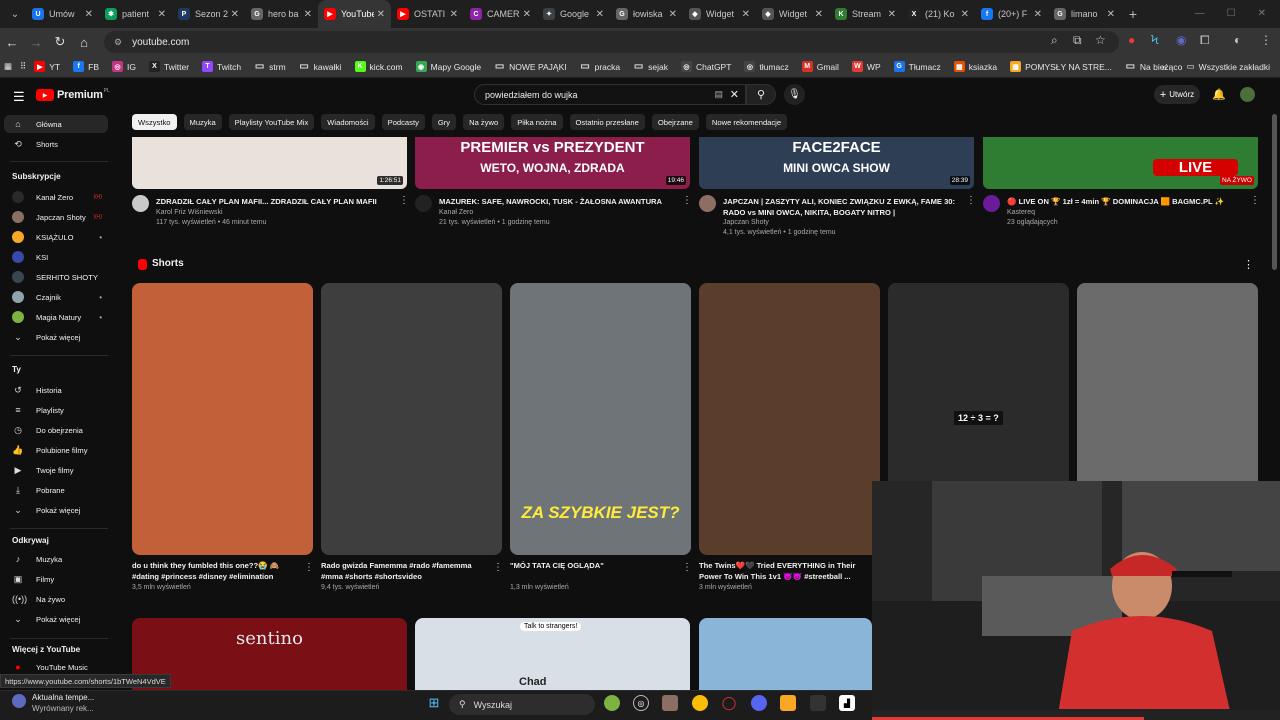 The width and height of the screenshot is (1280, 720). Describe the element at coordinates (73, 94) in the screenshot. I see `youtube-logo: ▶ Premium PL` at that location.